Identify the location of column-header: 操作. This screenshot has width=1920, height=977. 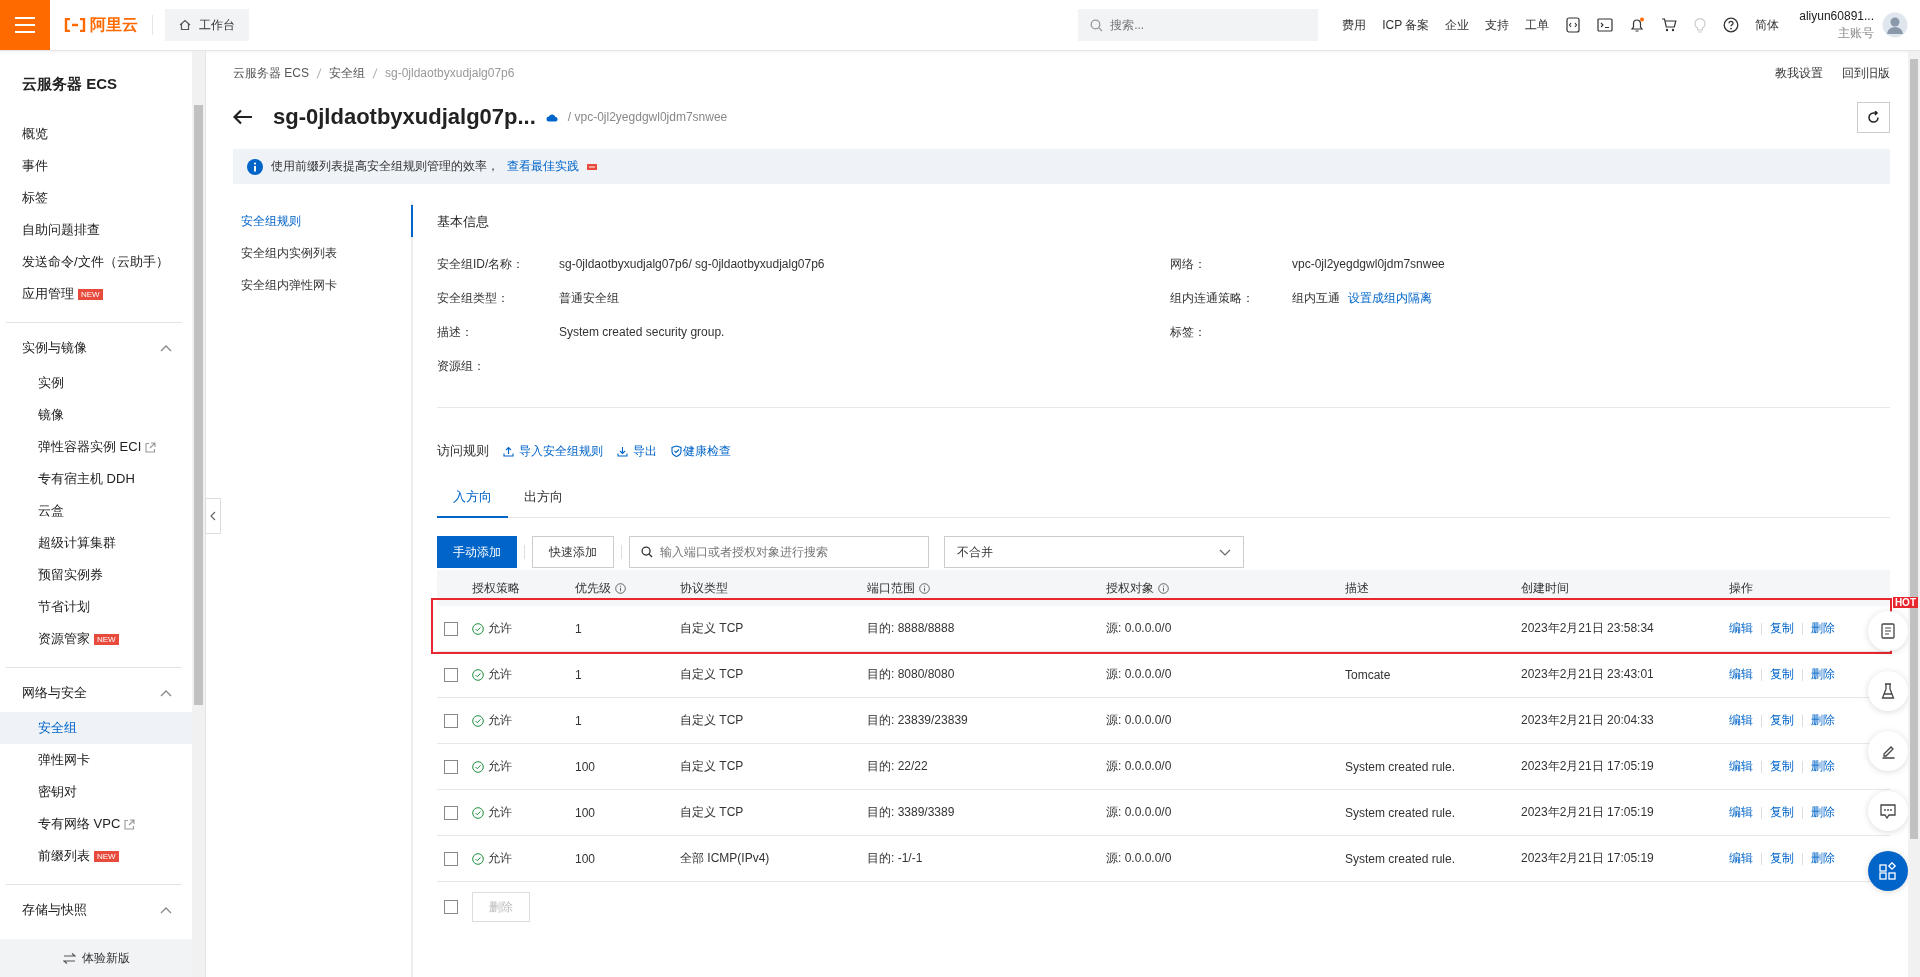
(1741, 588).